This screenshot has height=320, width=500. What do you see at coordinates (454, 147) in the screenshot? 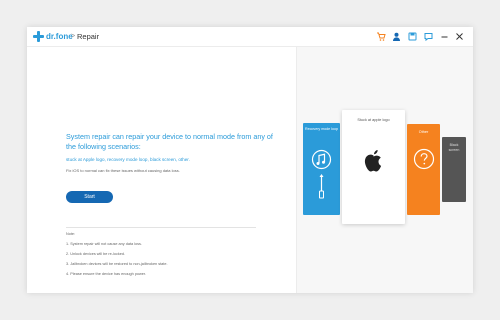
I see `card-label: Black screen` at bounding box center [454, 147].